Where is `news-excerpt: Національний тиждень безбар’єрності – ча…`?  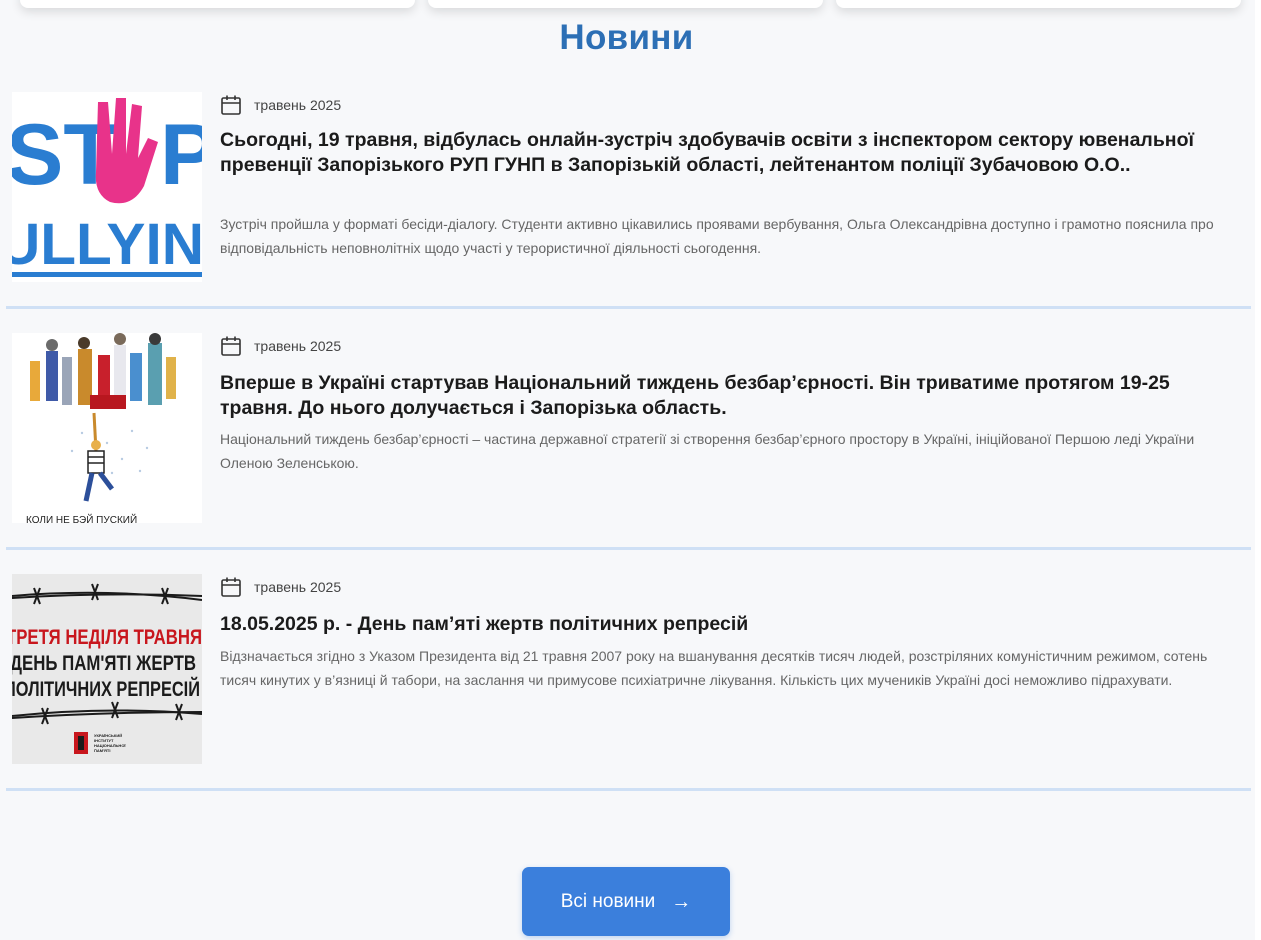 news-excerpt: Національний тиждень безбар’єрності – ча… is located at coordinates (707, 451).